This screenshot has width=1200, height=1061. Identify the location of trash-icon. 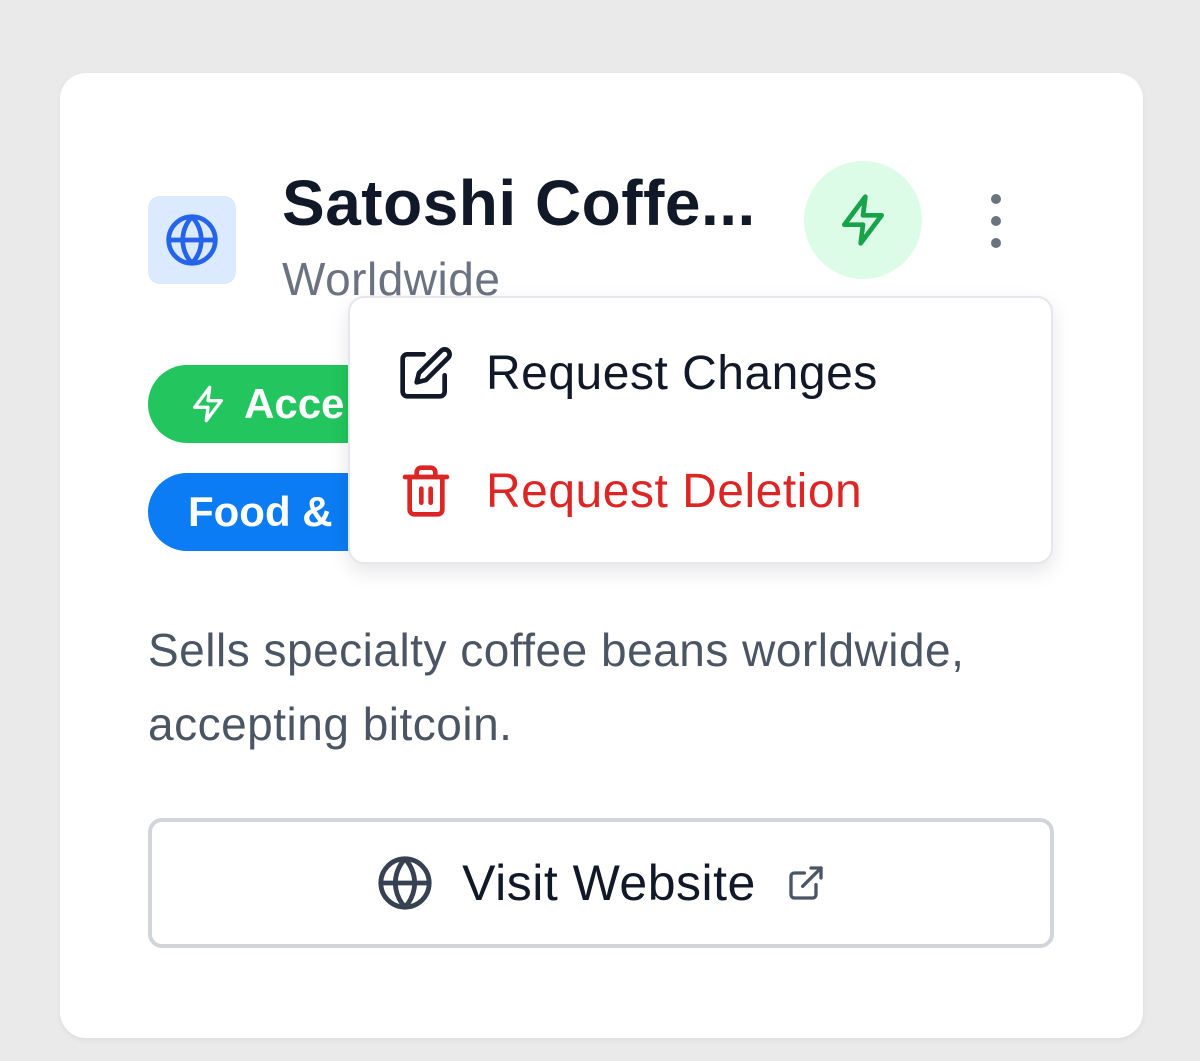
(426, 491).